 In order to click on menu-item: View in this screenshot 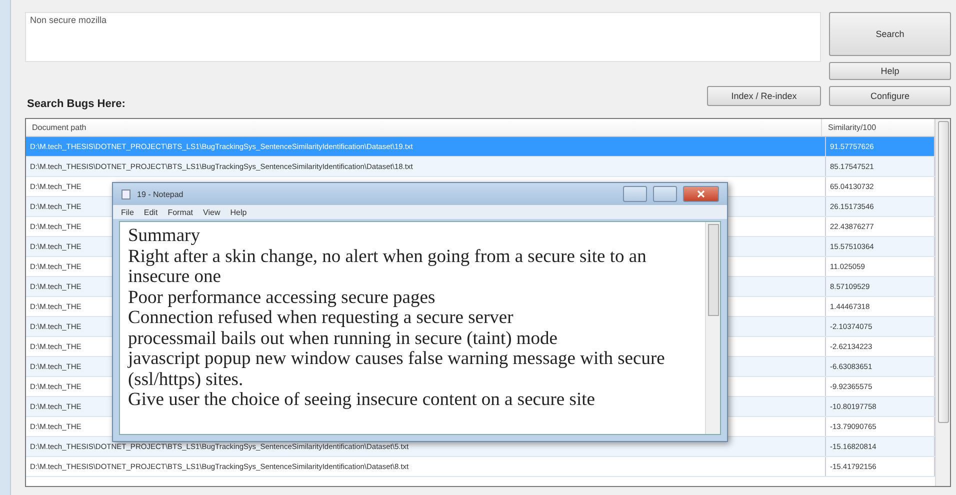, I will do `click(211, 212)`.